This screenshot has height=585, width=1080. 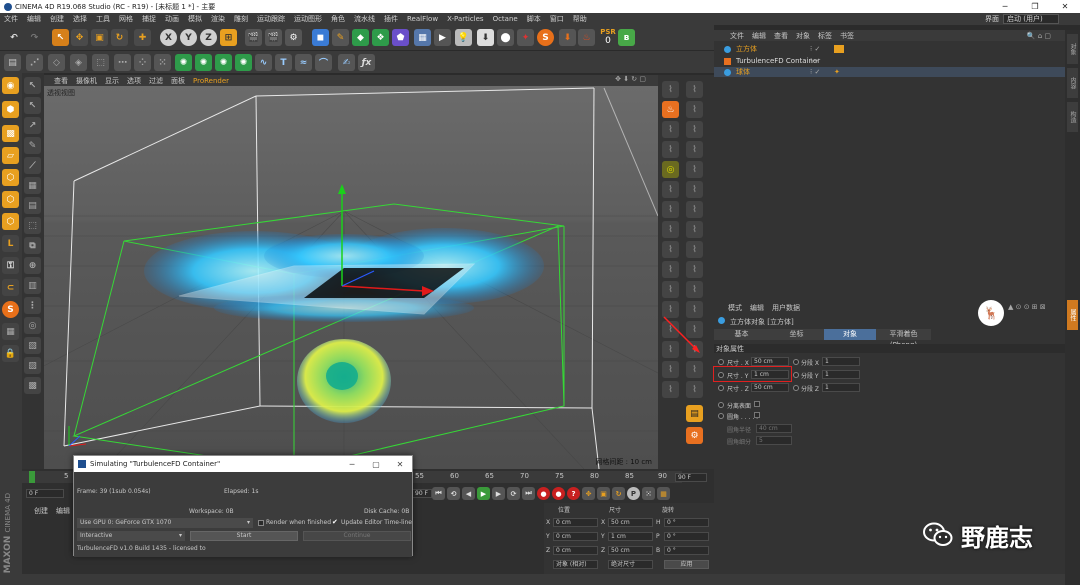 I want to click on menu-octane: Octane, so click(x=505, y=19).